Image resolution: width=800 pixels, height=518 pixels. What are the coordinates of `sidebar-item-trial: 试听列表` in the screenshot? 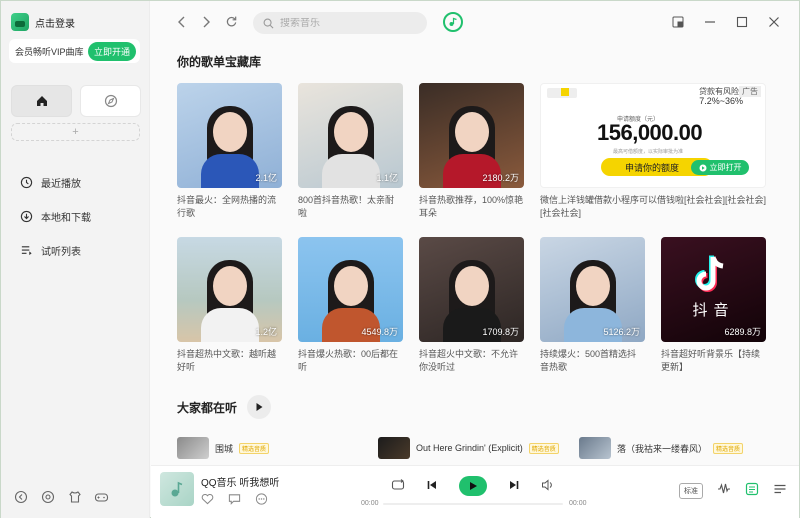 It's located at (55, 250).